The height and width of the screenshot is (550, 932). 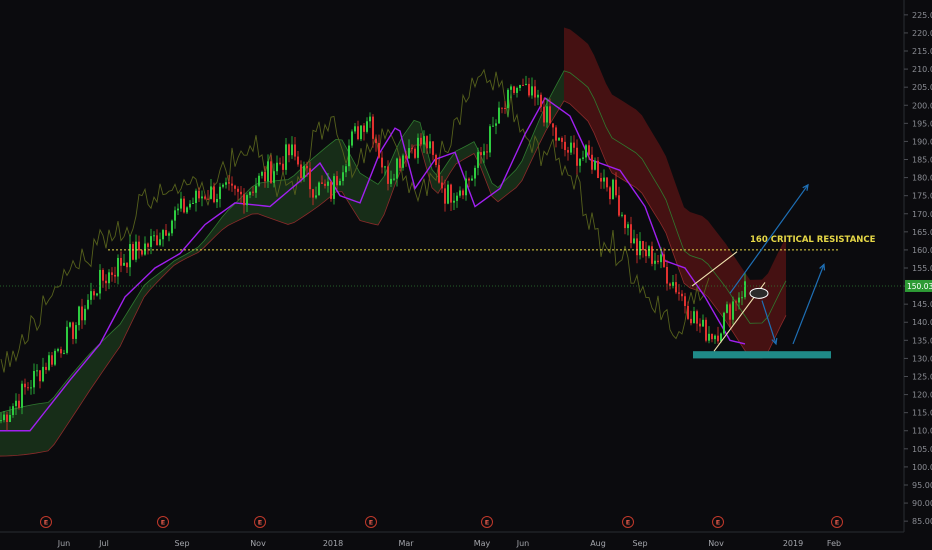 I want to click on price-tick-label: 200.00, so click(x=922, y=105).